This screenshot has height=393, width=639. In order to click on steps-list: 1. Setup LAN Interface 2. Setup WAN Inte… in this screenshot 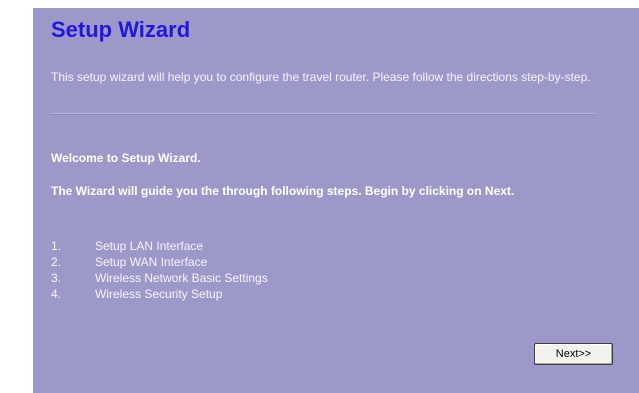, I will do `click(159, 270)`.